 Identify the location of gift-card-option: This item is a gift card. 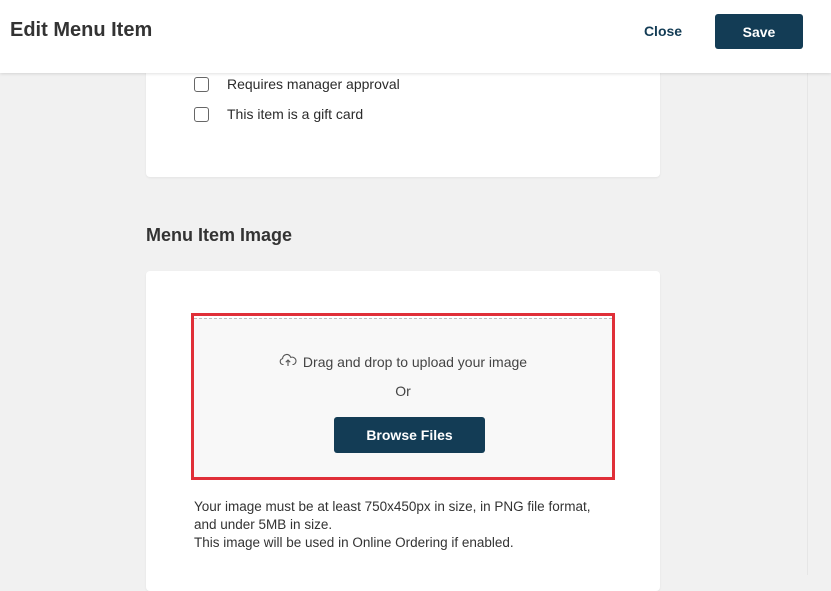
(278, 114).